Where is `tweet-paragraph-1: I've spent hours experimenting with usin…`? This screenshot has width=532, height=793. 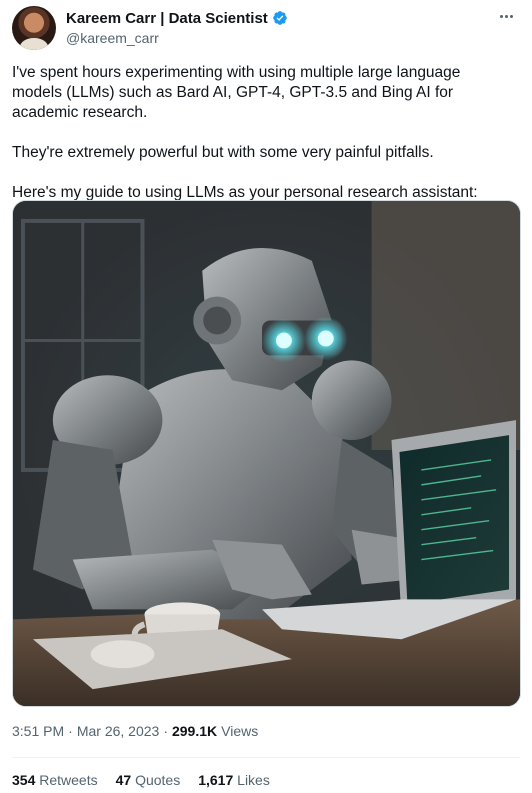 tweet-paragraph-1: I've spent hours experimenting with usin… is located at coordinates (236, 92).